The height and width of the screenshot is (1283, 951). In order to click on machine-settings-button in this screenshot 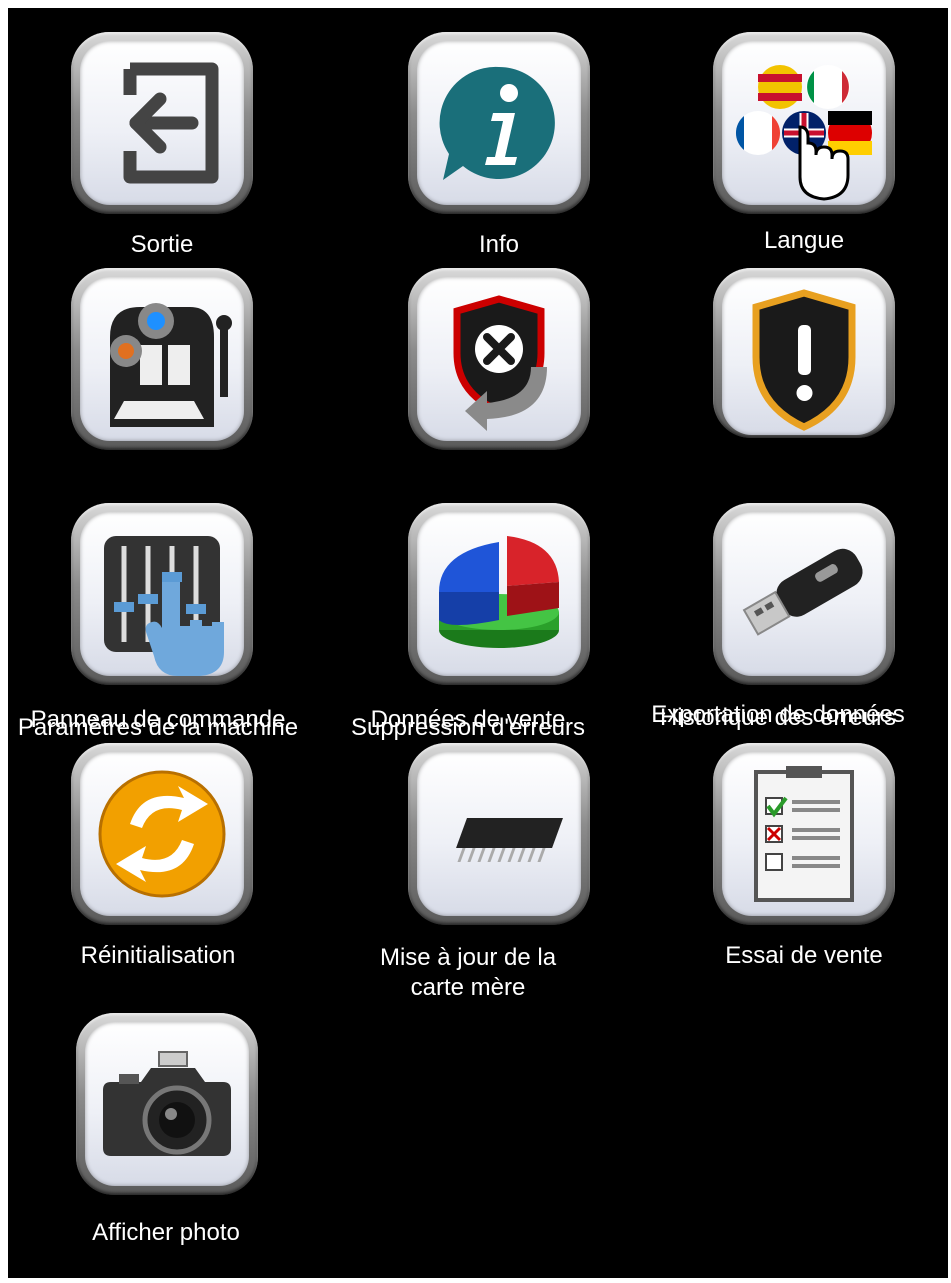, I will do `click(162, 359)`.